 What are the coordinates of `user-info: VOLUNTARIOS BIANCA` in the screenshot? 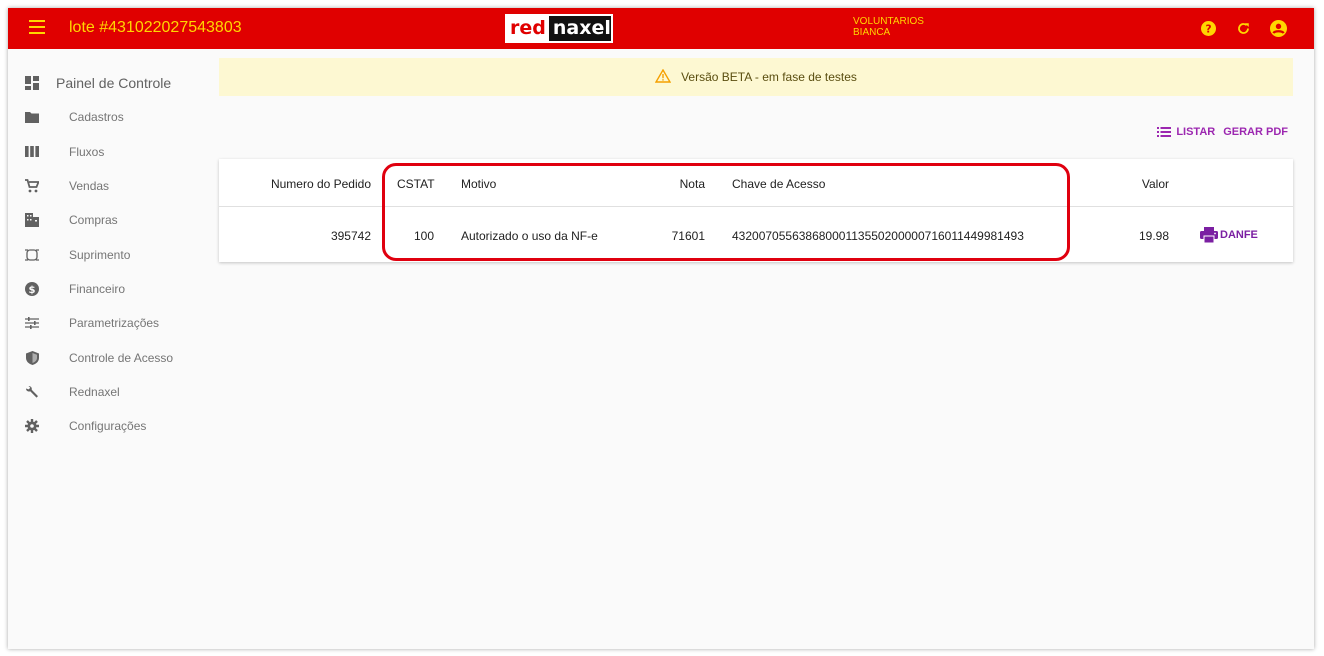 It's located at (888, 27).